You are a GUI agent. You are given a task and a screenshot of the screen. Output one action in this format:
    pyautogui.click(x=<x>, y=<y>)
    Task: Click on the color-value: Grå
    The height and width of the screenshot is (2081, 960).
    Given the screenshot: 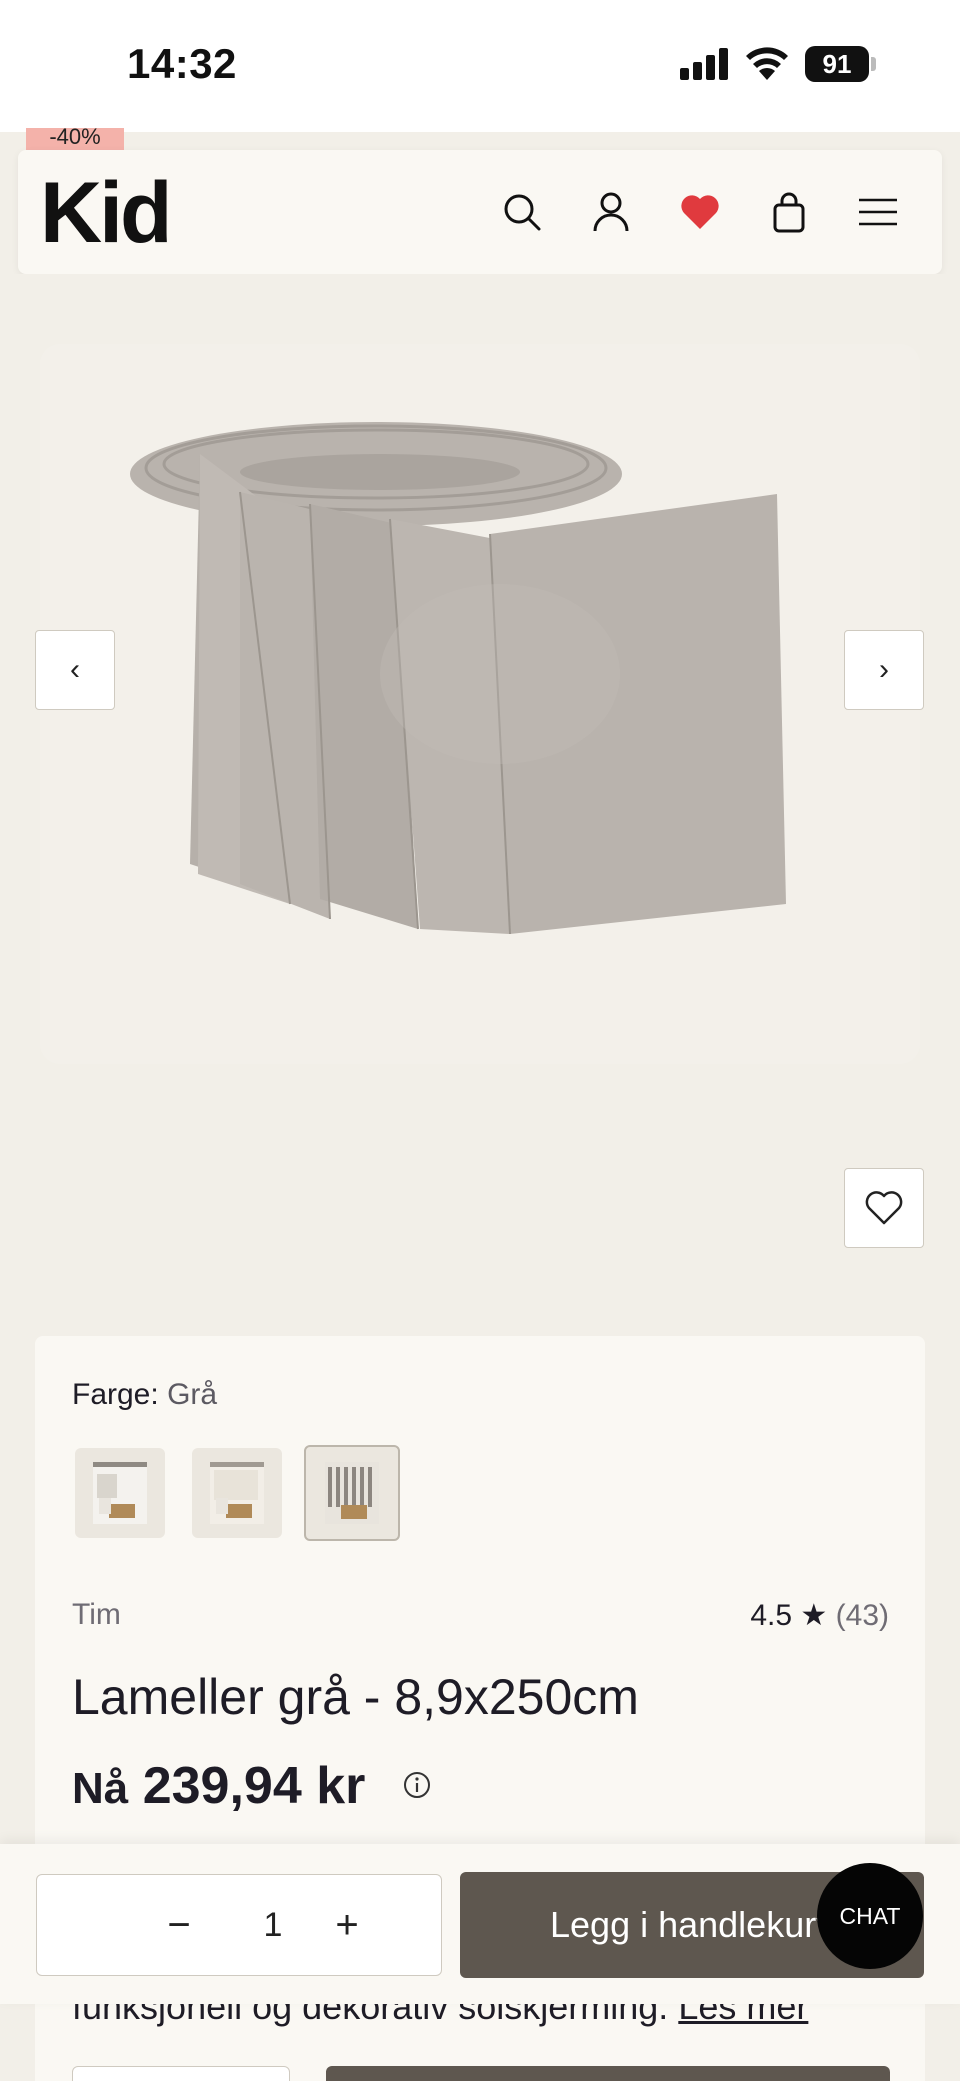 What is the action you would take?
    pyautogui.click(x=192, y=1394)
    